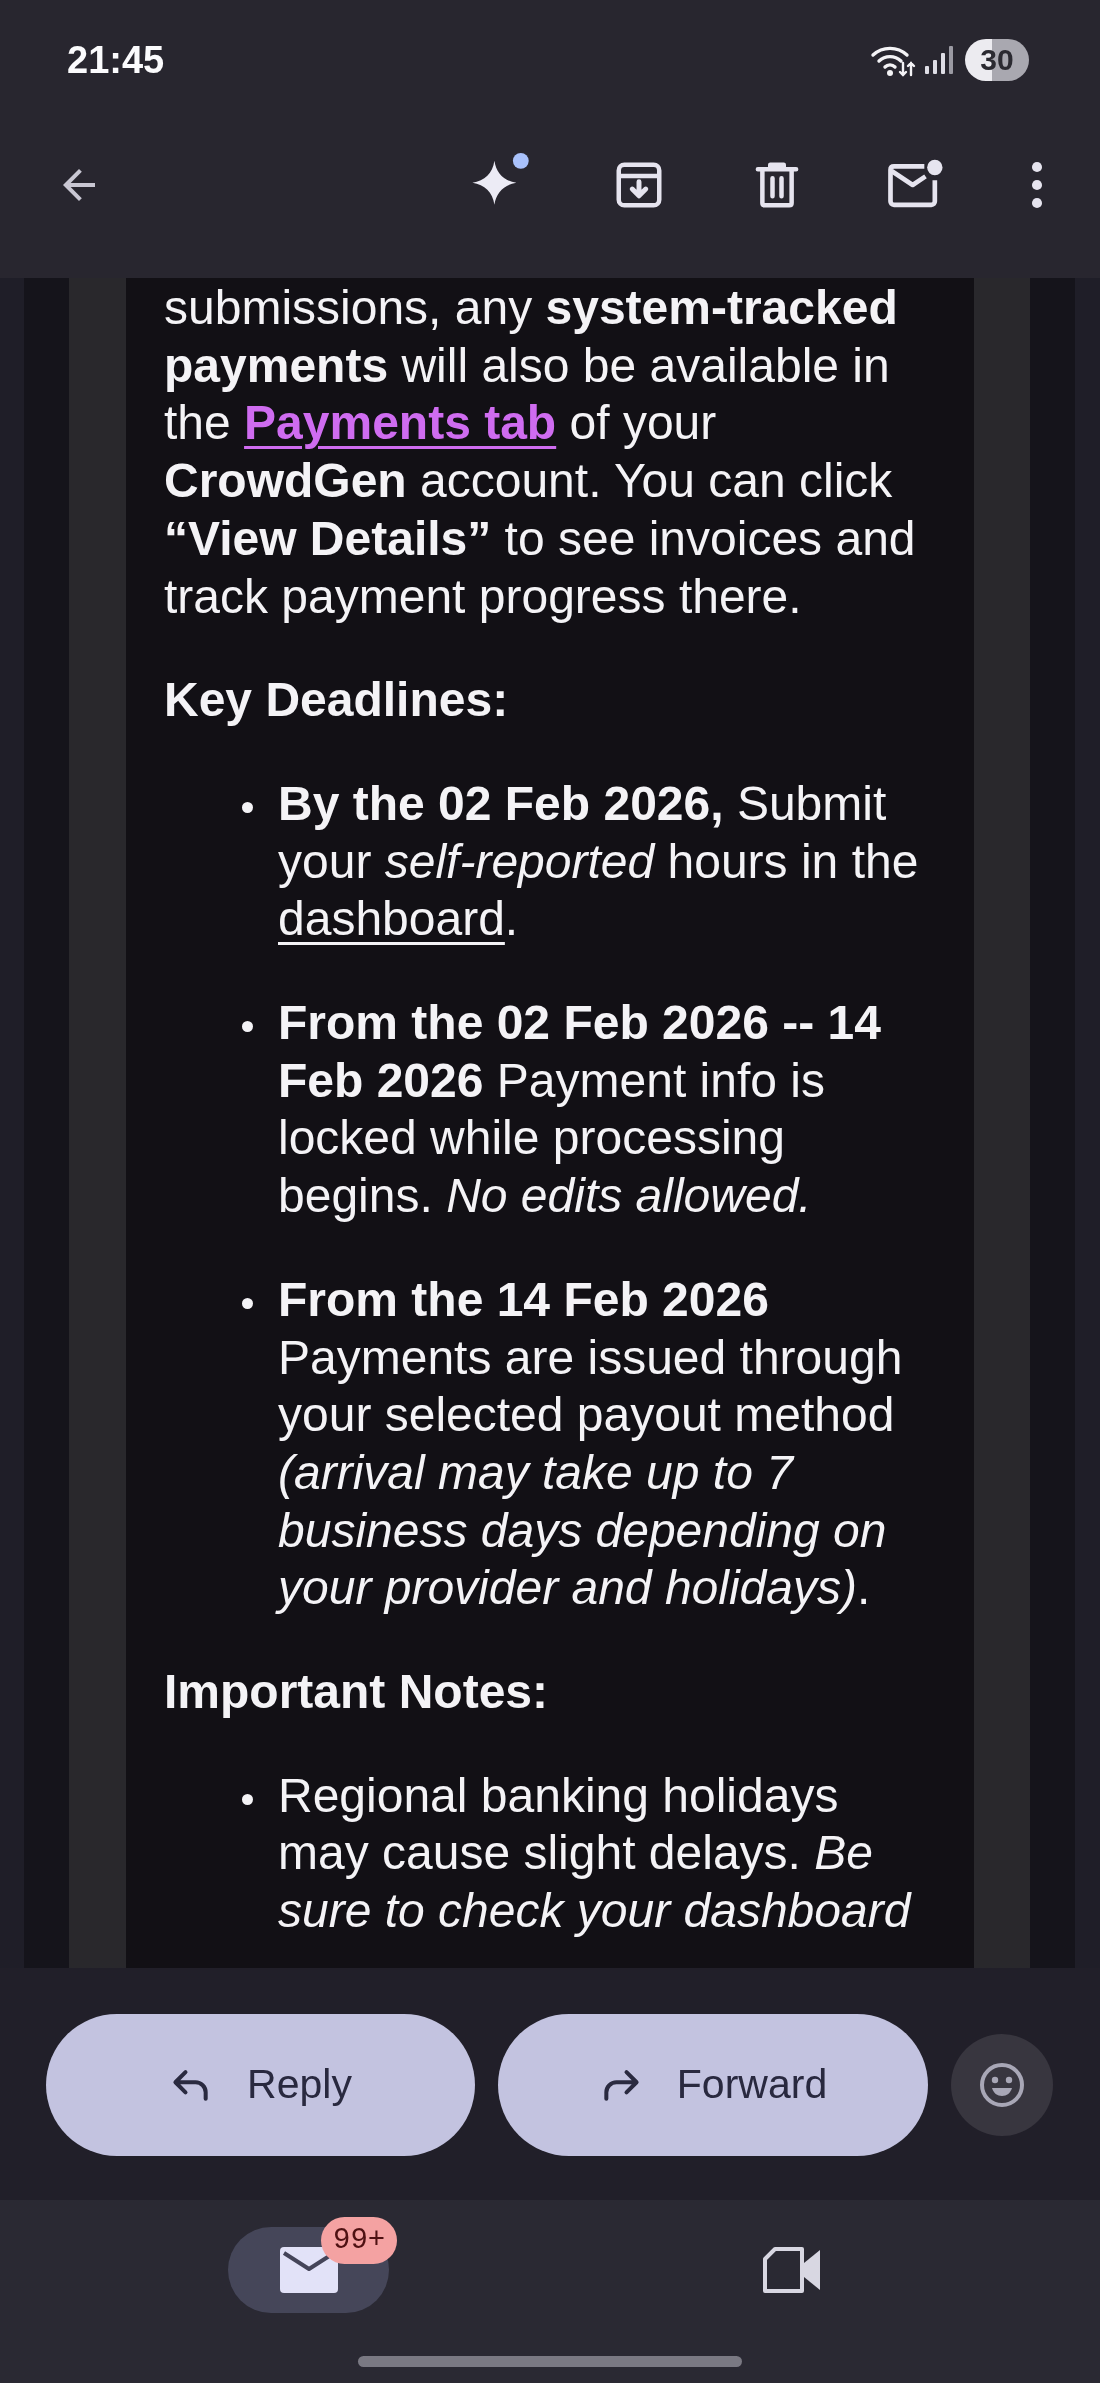  What do you see at coordinates (713, 2085) in the screenshot?
I see `forward-button: Forward` at bounding box center [713, 2085].